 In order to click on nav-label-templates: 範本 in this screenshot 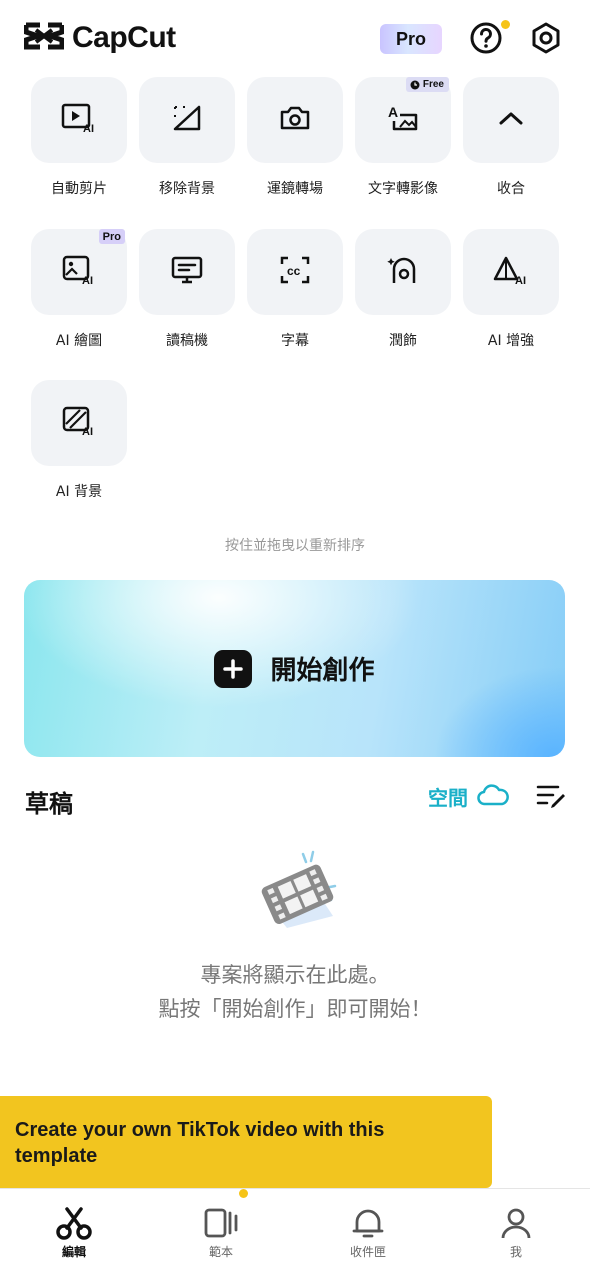, I will do `click(220, 1252)`.